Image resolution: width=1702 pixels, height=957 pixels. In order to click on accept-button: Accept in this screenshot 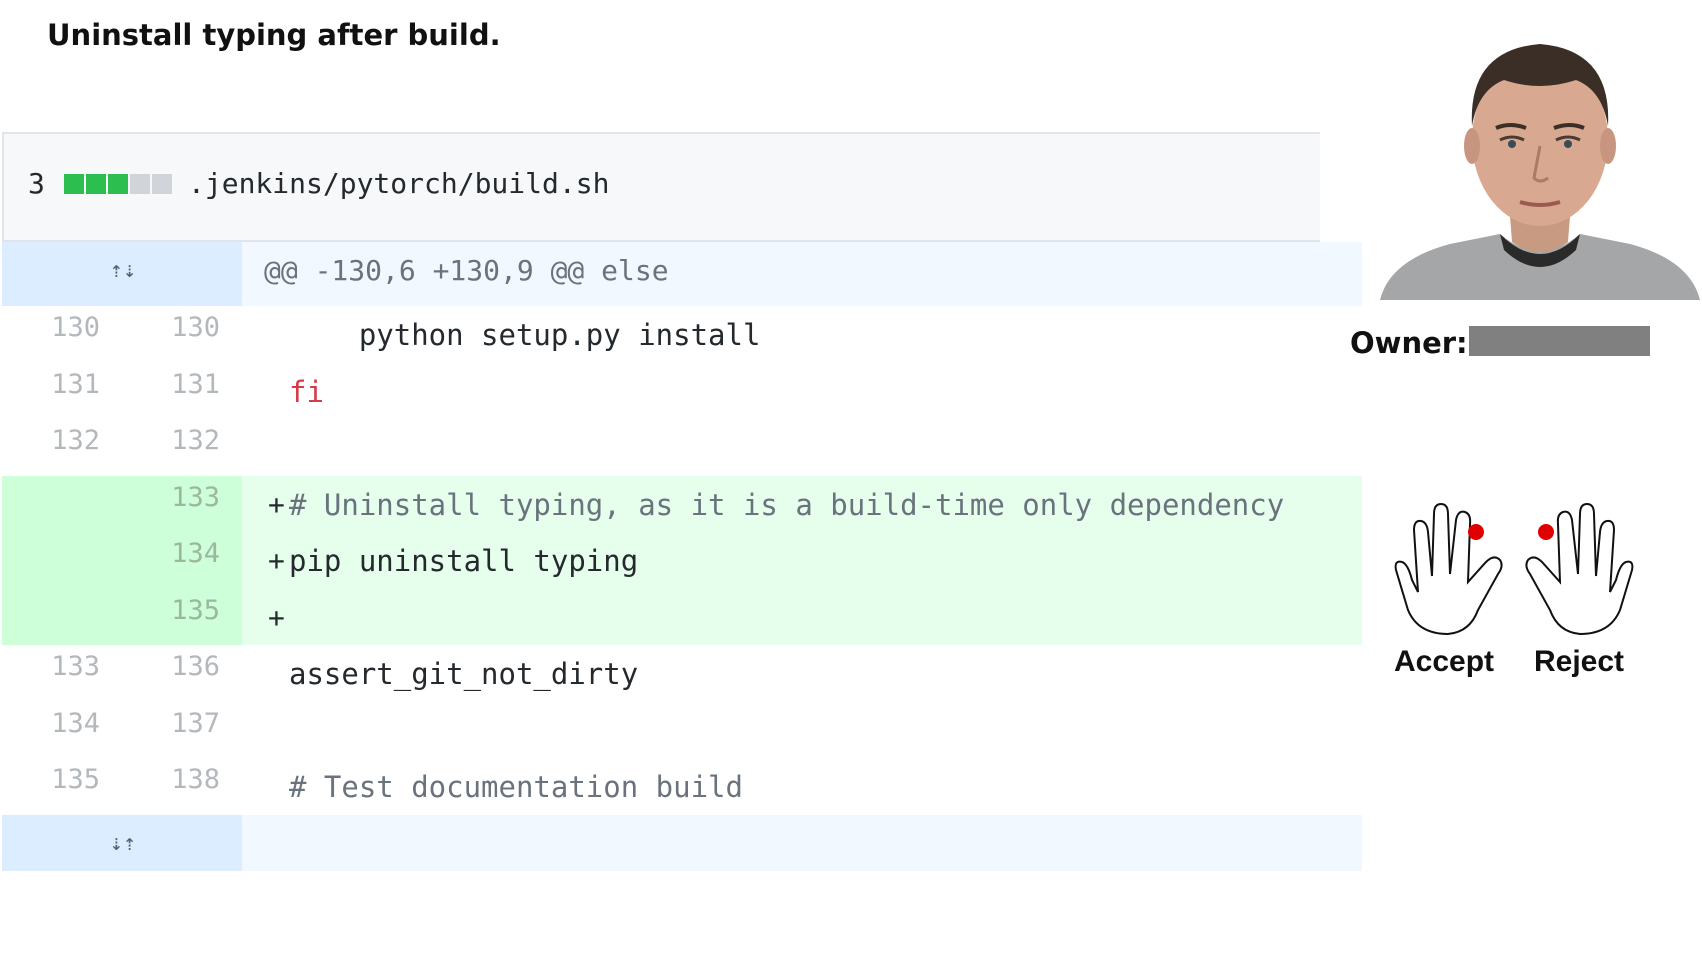, I will do `click(1444, 662)`.